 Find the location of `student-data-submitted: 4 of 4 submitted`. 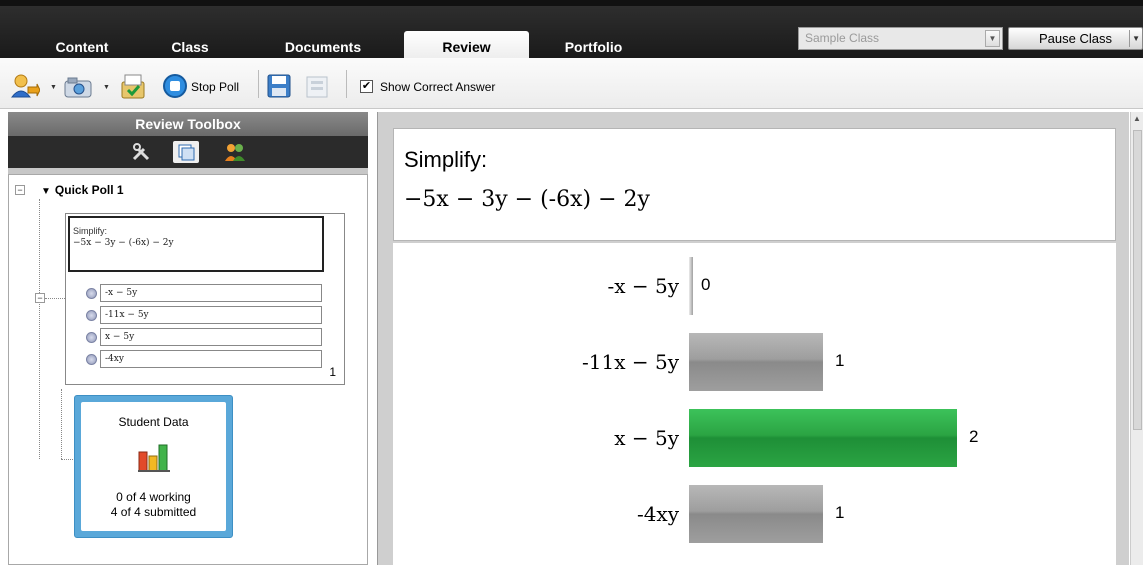

student-data-submitted: 4 of 4 submitted is located at coordinates (153, 512).